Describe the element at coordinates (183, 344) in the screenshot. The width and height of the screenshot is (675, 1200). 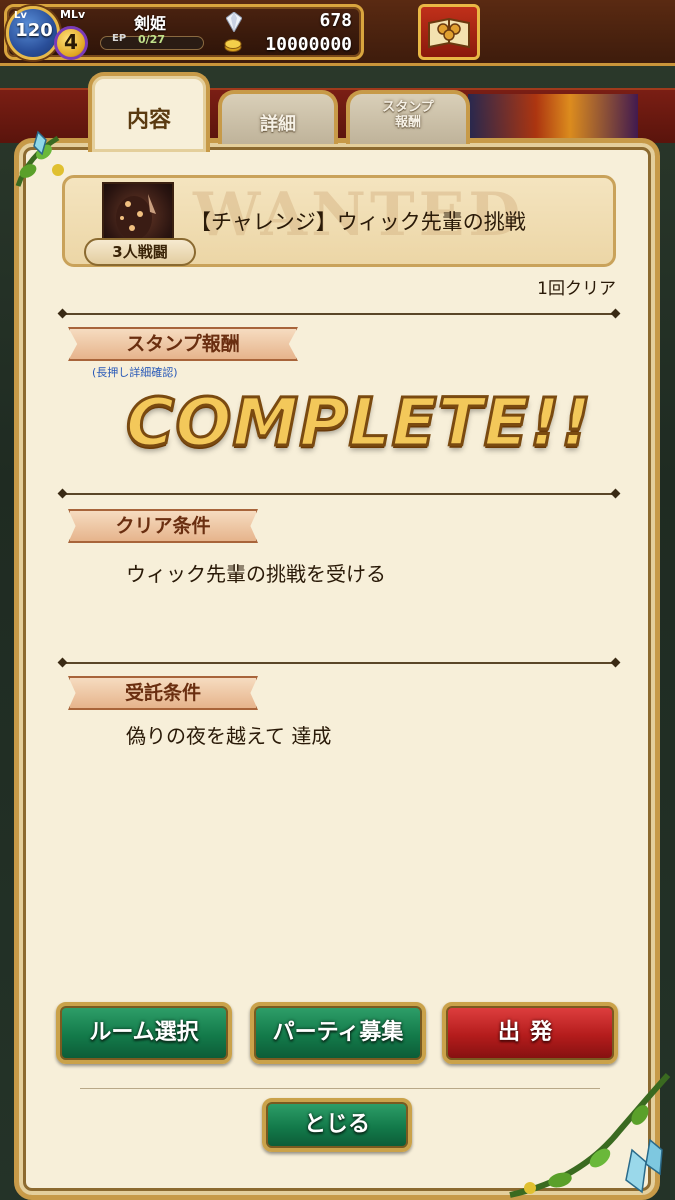
I see `stamp-reward-heading: スタンプ報酬` at that location.